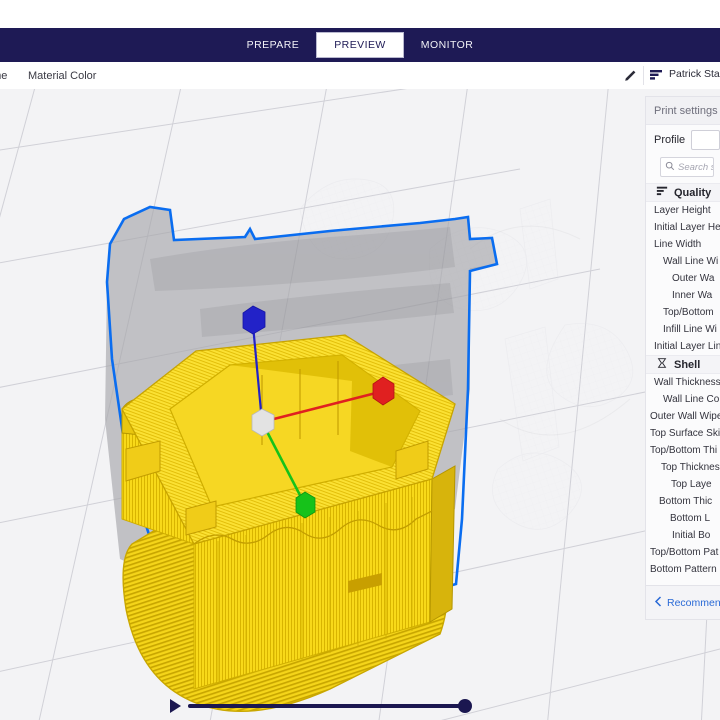  Describe the element at coordinates (687, 382) in the screenshot. I see `setting-label: Wall Thickness` at that location.